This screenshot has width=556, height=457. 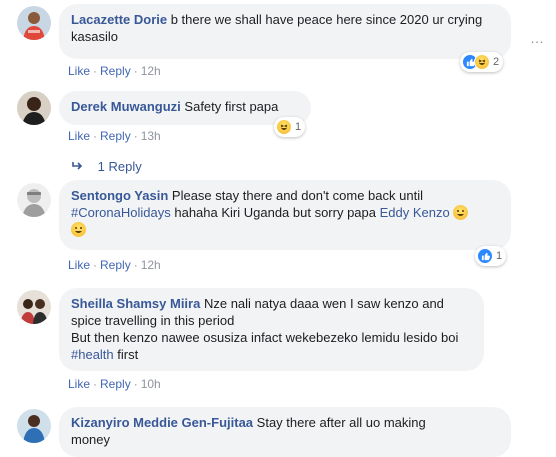 I want to click on comment-time: 10h, so click(x=151, y=384).